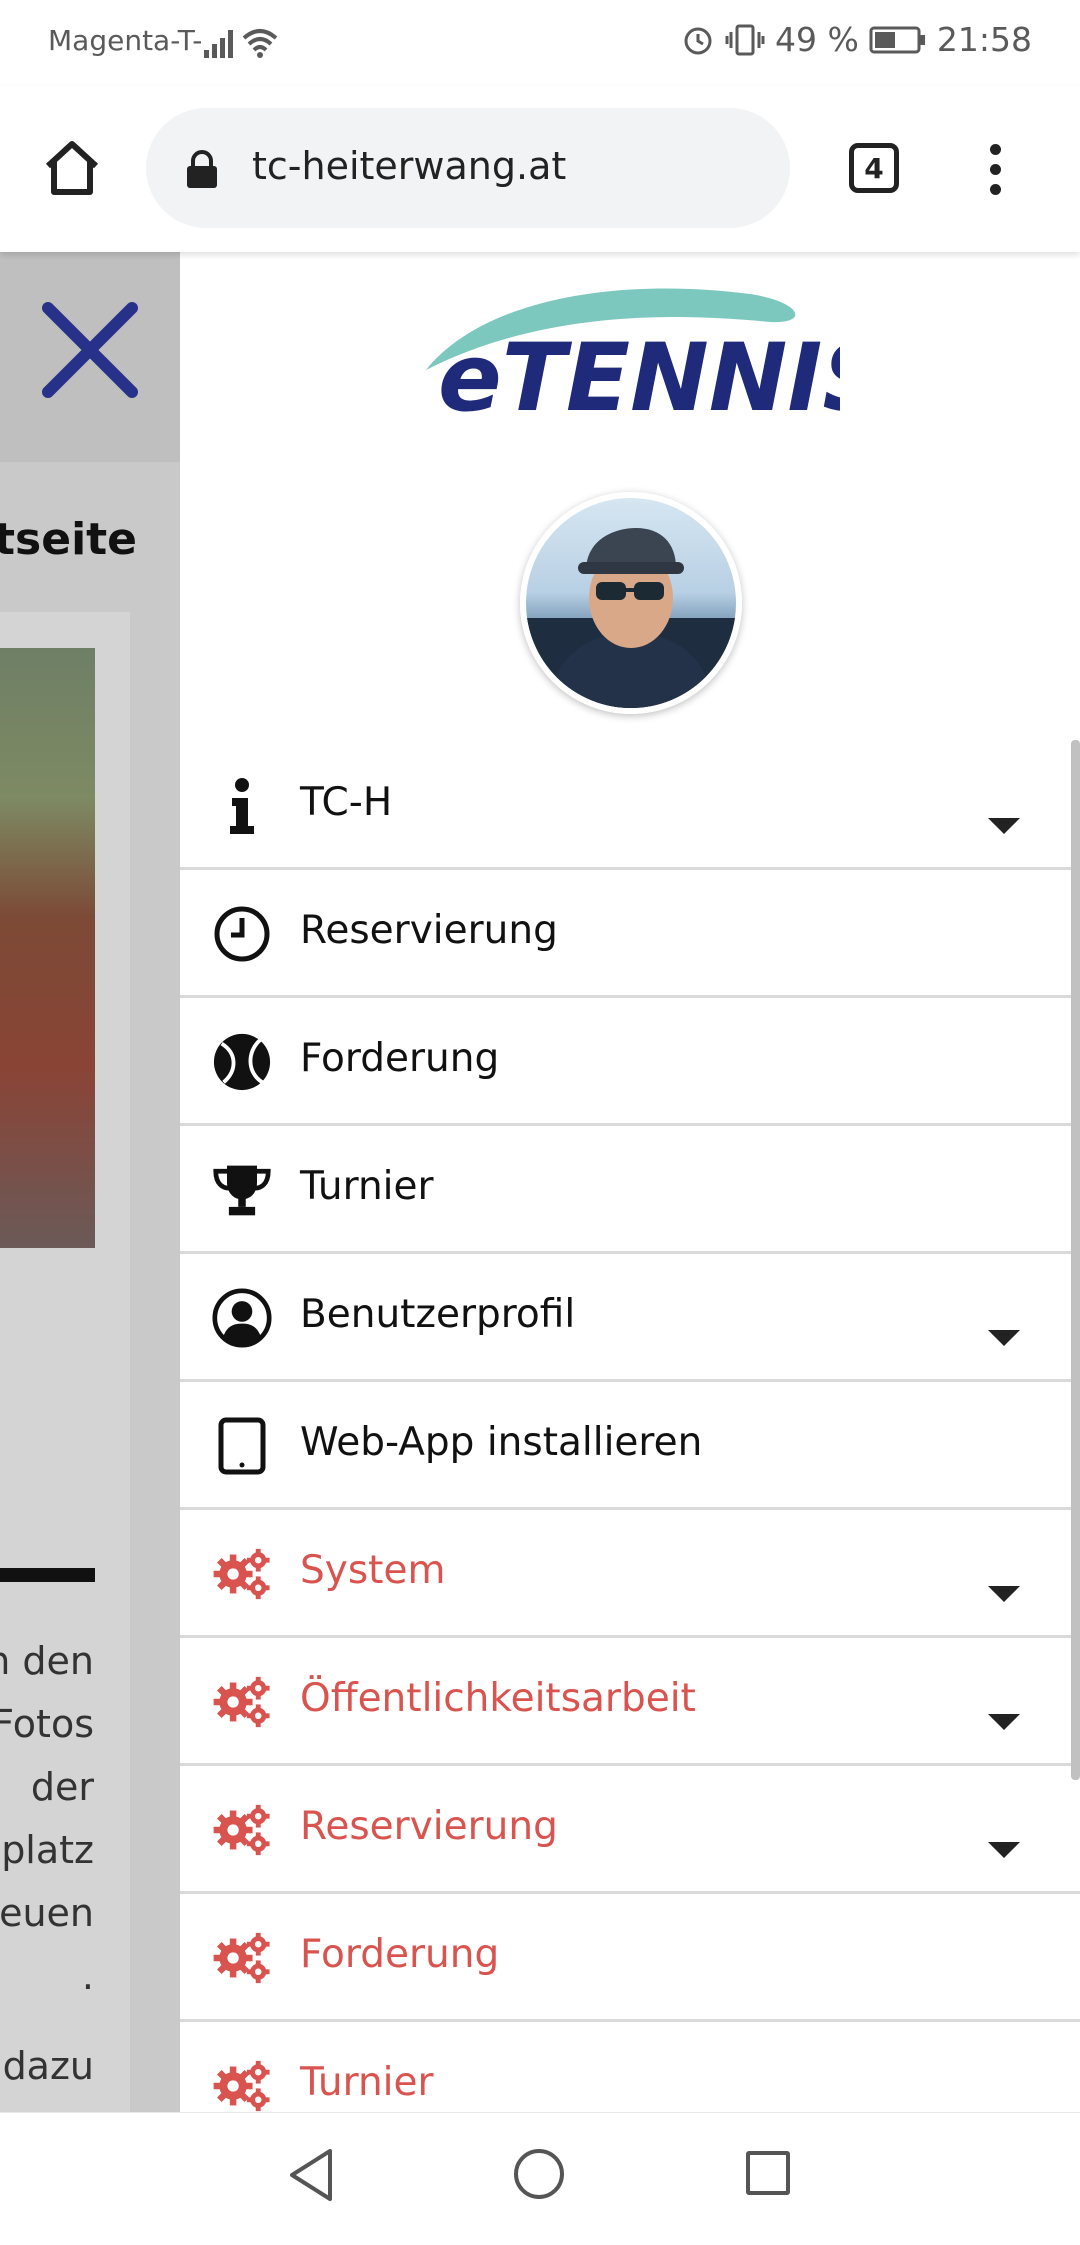 The width and height of the screenshot is (1080, 2245). What do you see at coordinates (630, 1190) in the screenshot?
I see `menu-item-turnier: Turnier` at bounding box center [630, 1190].